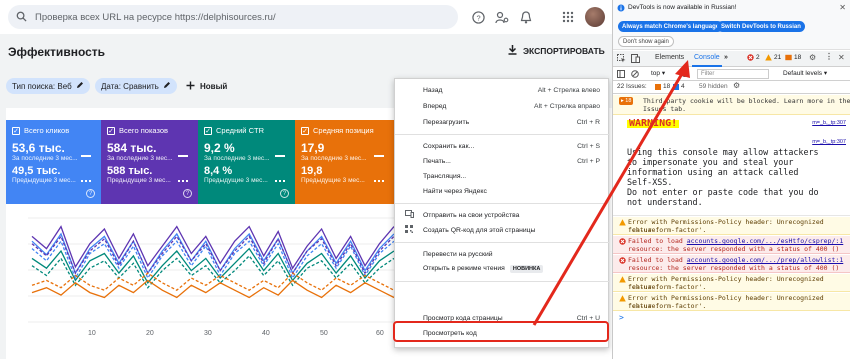 This screenshot has height=359, width=850. What do you see at coordinates (682, 7) in the screenshot?
I see `banner-text: DevTools is now available in Russian!` at bounding box center [682, 7].